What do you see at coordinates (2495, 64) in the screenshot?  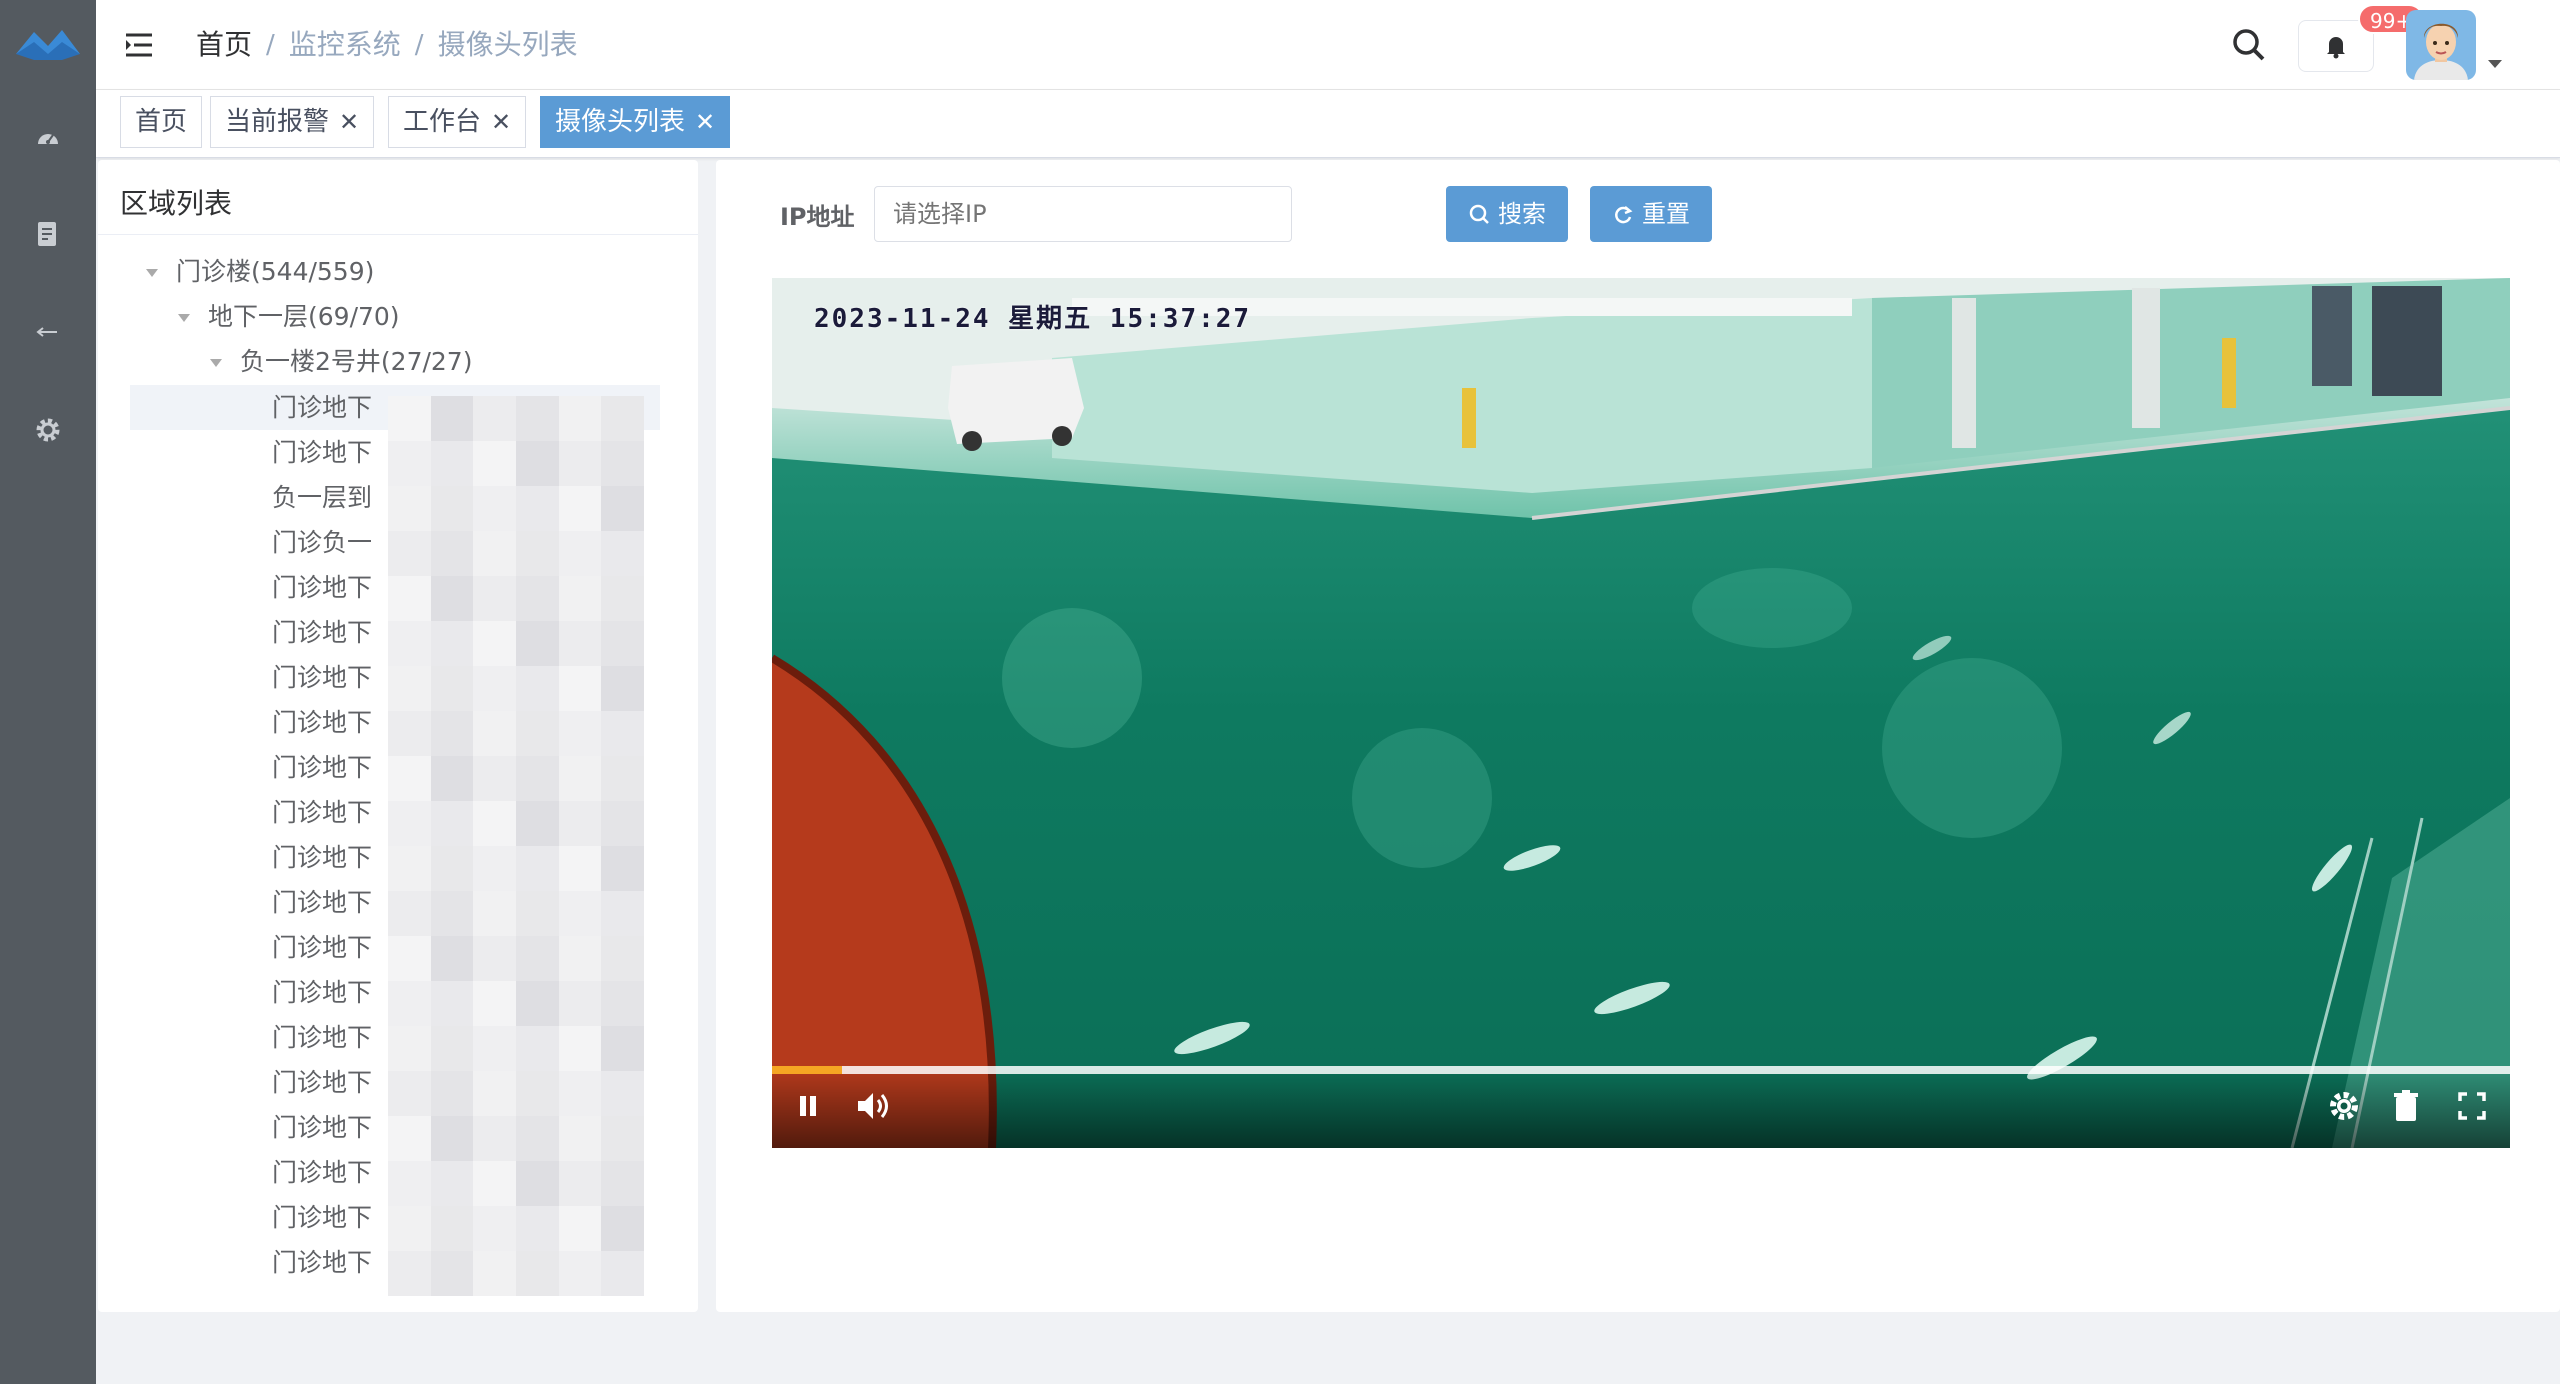 I see `chevron-down-icon` at bounding box center [2495, 64].